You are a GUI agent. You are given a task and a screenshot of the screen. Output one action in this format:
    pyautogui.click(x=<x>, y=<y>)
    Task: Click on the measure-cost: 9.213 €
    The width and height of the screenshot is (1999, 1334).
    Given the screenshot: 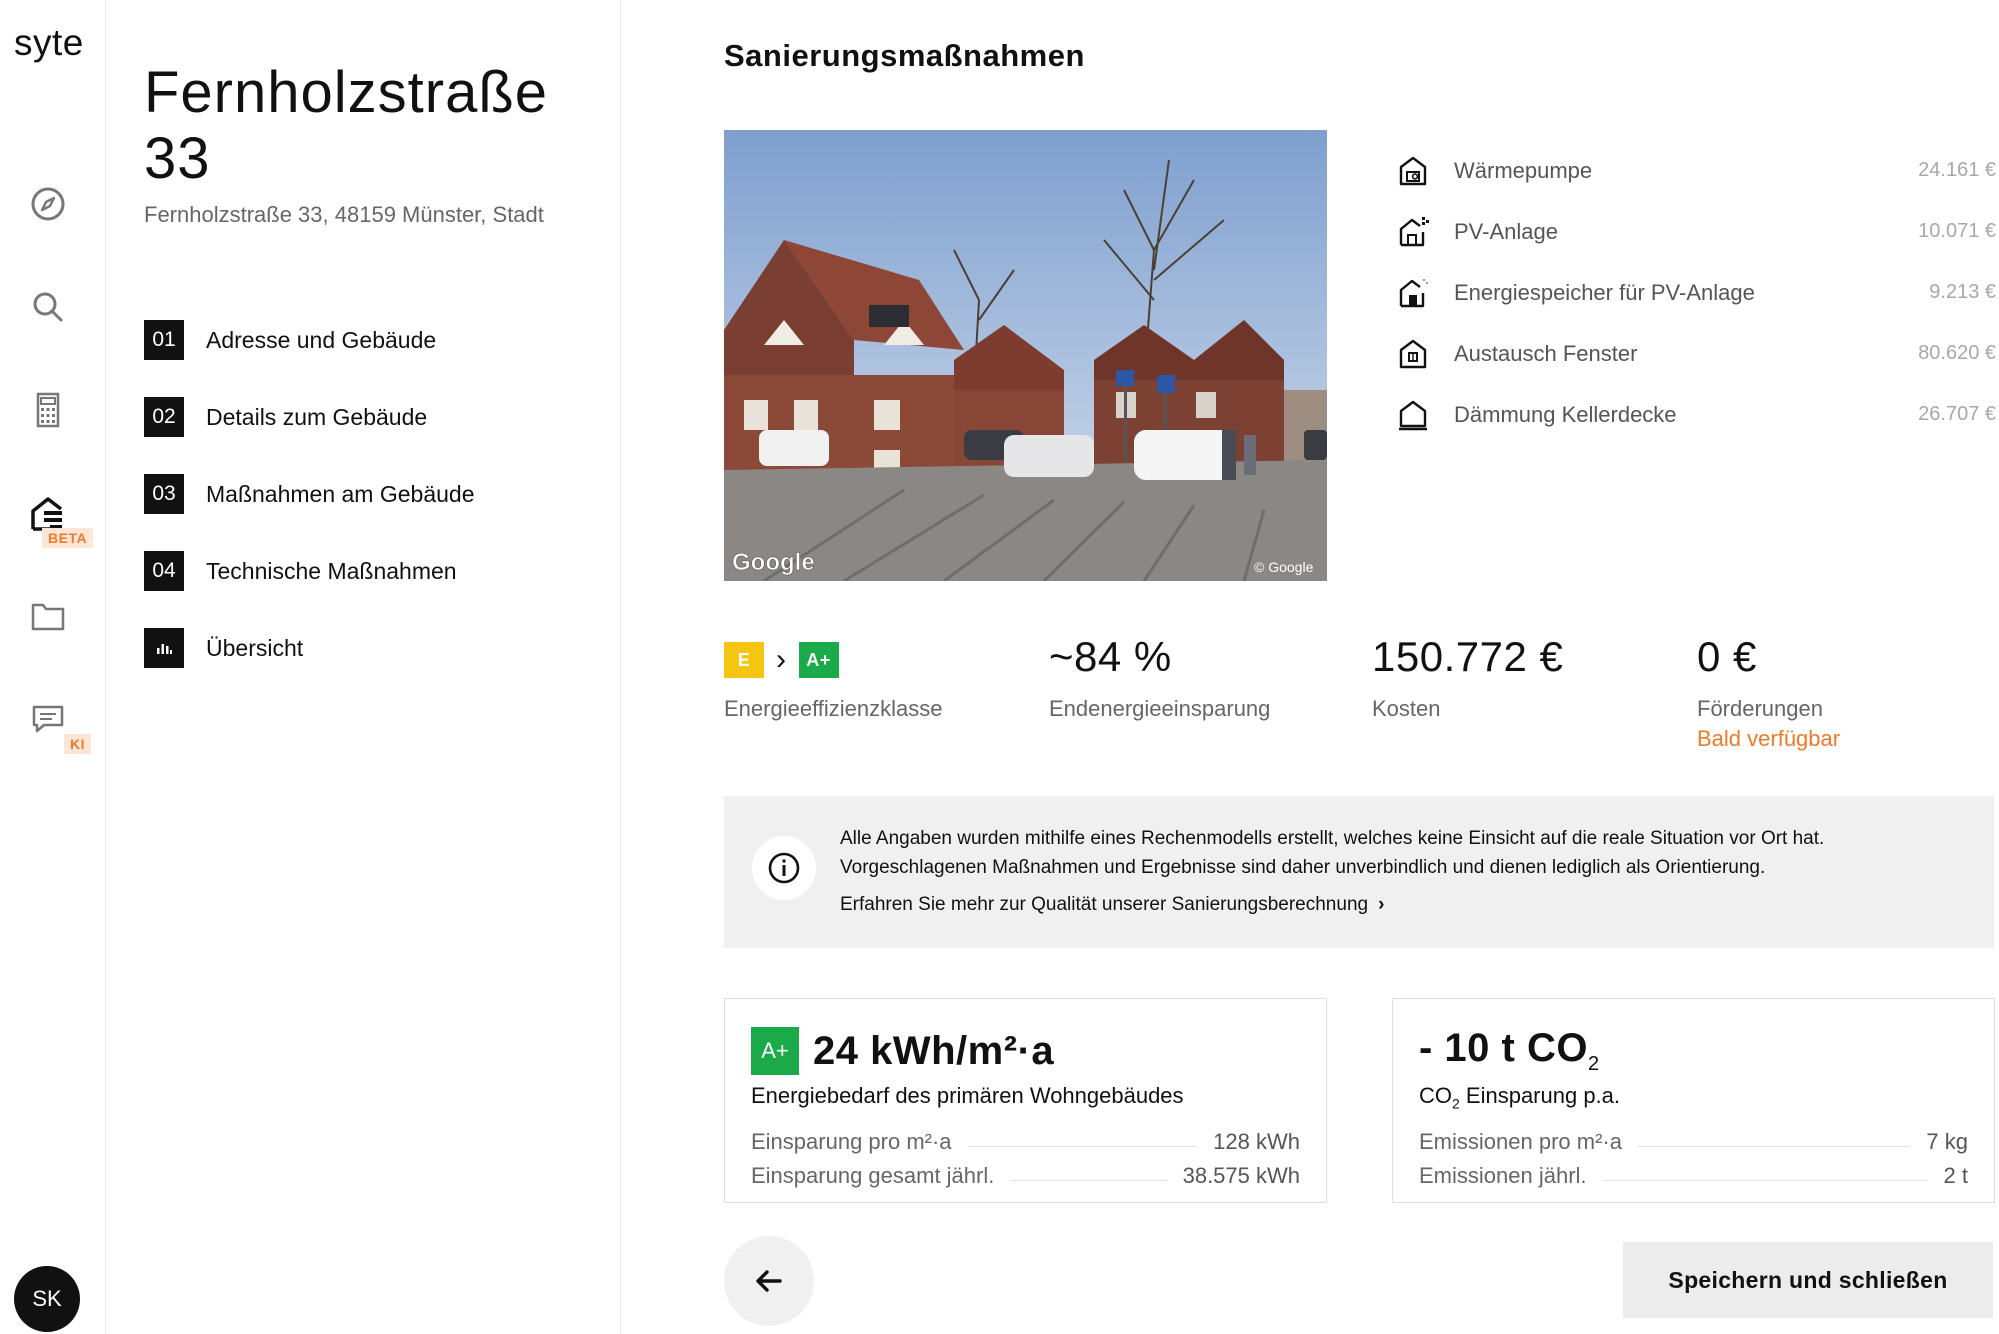 What is the action you would take?
    pyautogui.click(x=1962, y=292)
    